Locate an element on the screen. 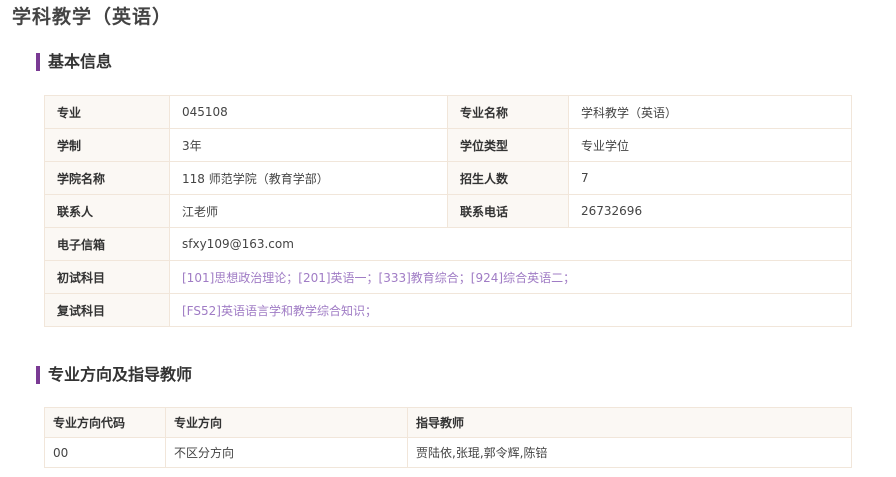  degree-type-value: 专业学位 is located at coordinates (710, 145).